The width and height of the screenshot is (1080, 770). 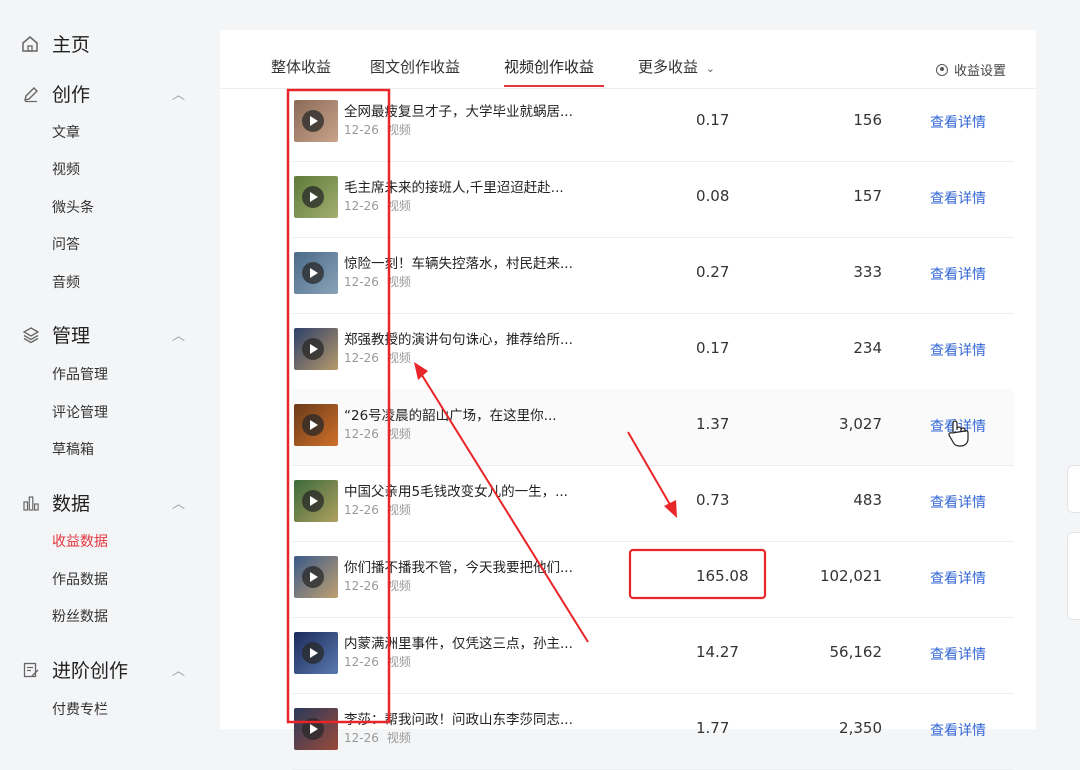 What do you see at coordinates (66, 169) in the screenshot?
I see `sidebar-item-video: 视频` at bounding box center [66, 169].